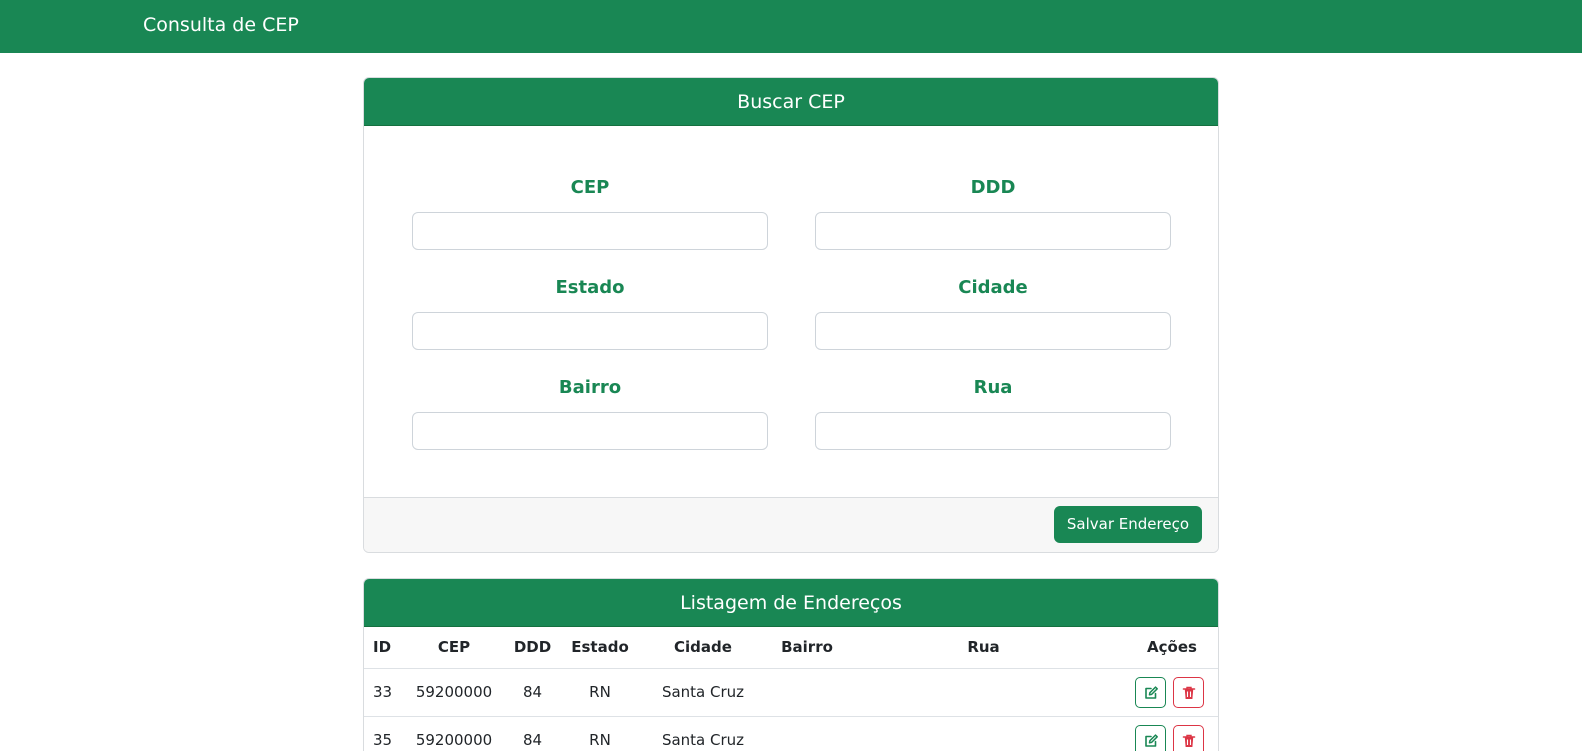  What do you see at coordinates (993, 231) in the screenshot?
I see `ddd-input` at bounding box center [993, 231].